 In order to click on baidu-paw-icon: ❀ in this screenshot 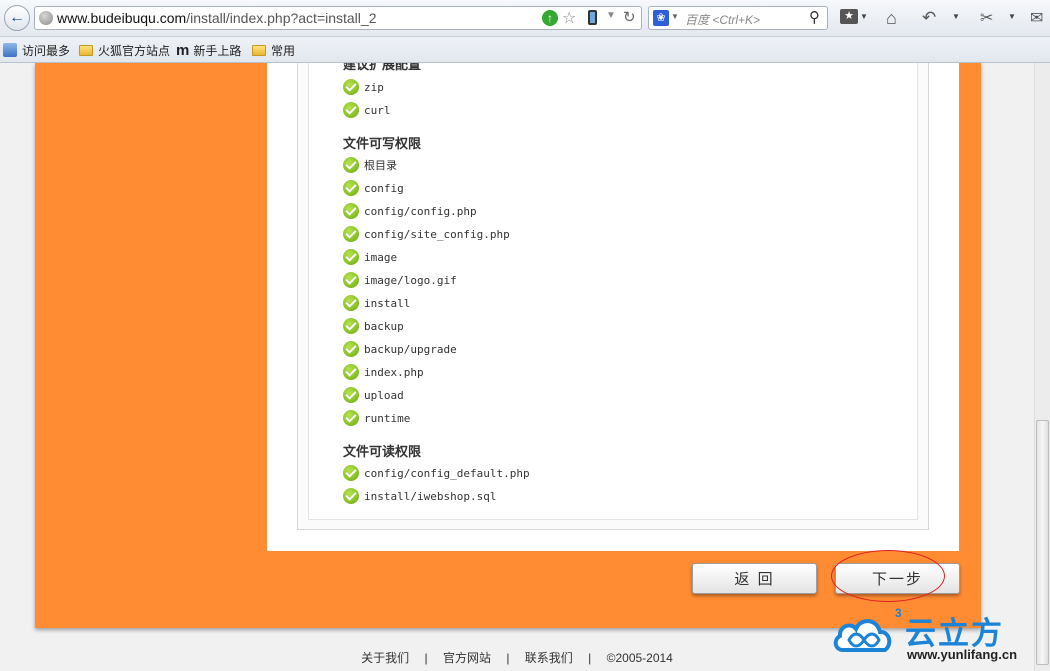, I will do `click(661, 18)`.